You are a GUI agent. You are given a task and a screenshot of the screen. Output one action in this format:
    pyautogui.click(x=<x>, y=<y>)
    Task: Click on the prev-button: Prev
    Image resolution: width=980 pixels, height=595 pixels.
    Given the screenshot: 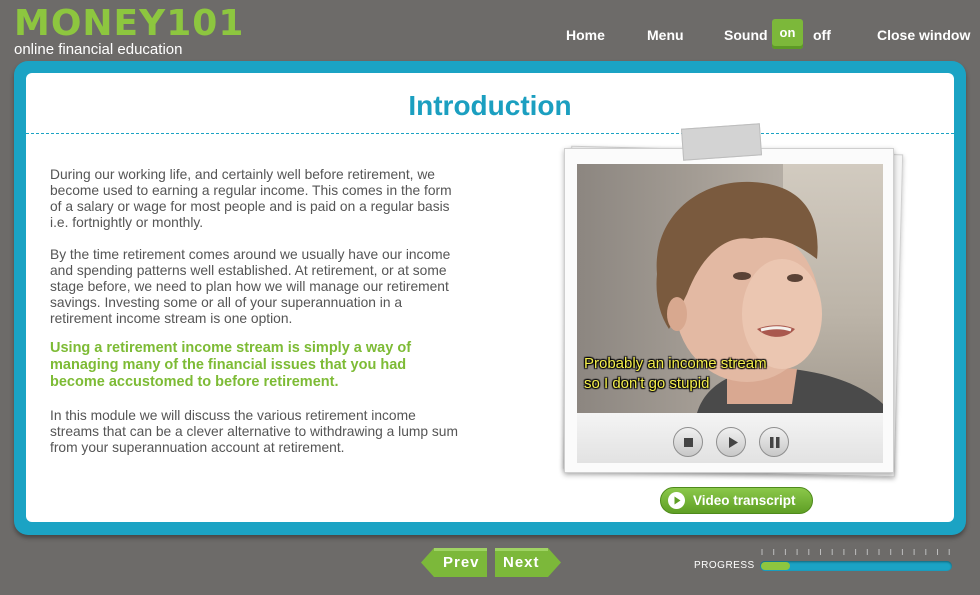 What is the action you would take?
    pyautogui.click(x=454, y=562)
    